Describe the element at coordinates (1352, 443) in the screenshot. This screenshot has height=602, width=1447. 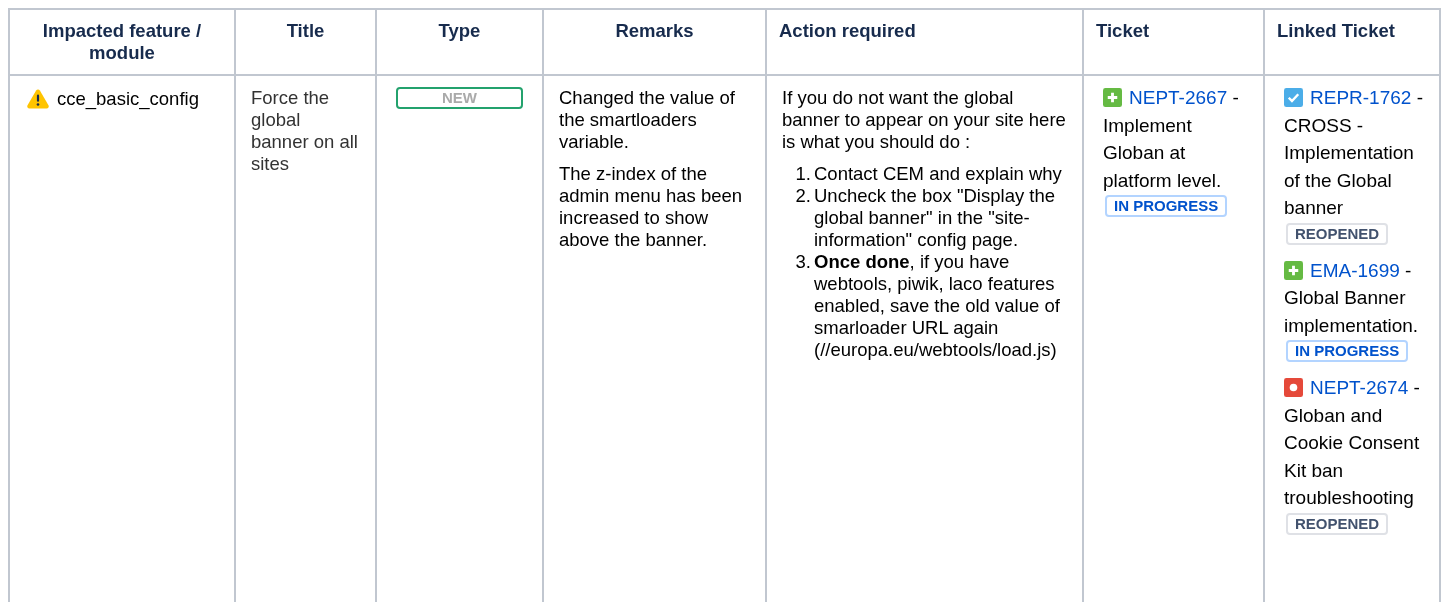
I see `ticket-summary: NEPT-2674 - Globan and Cookie Consent Kit ban troubleshooting` at that location.